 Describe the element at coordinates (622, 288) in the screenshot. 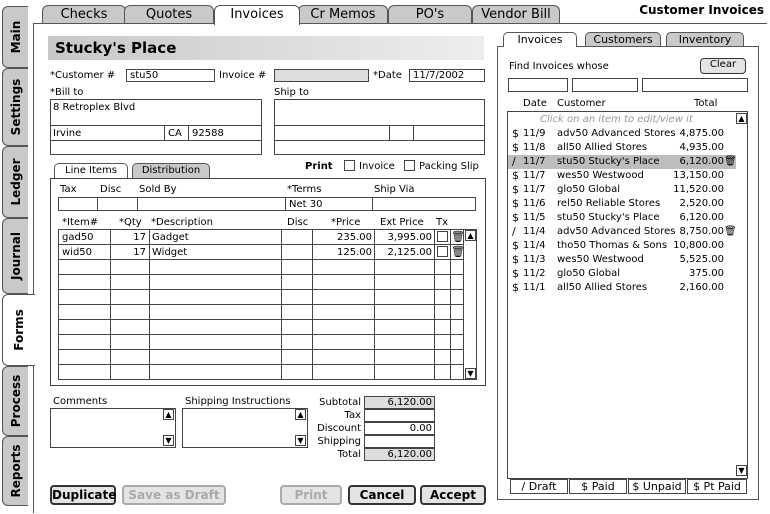

I see `invoice-row: $11/1 all50 Allied Stores 2,160.00` at that location.